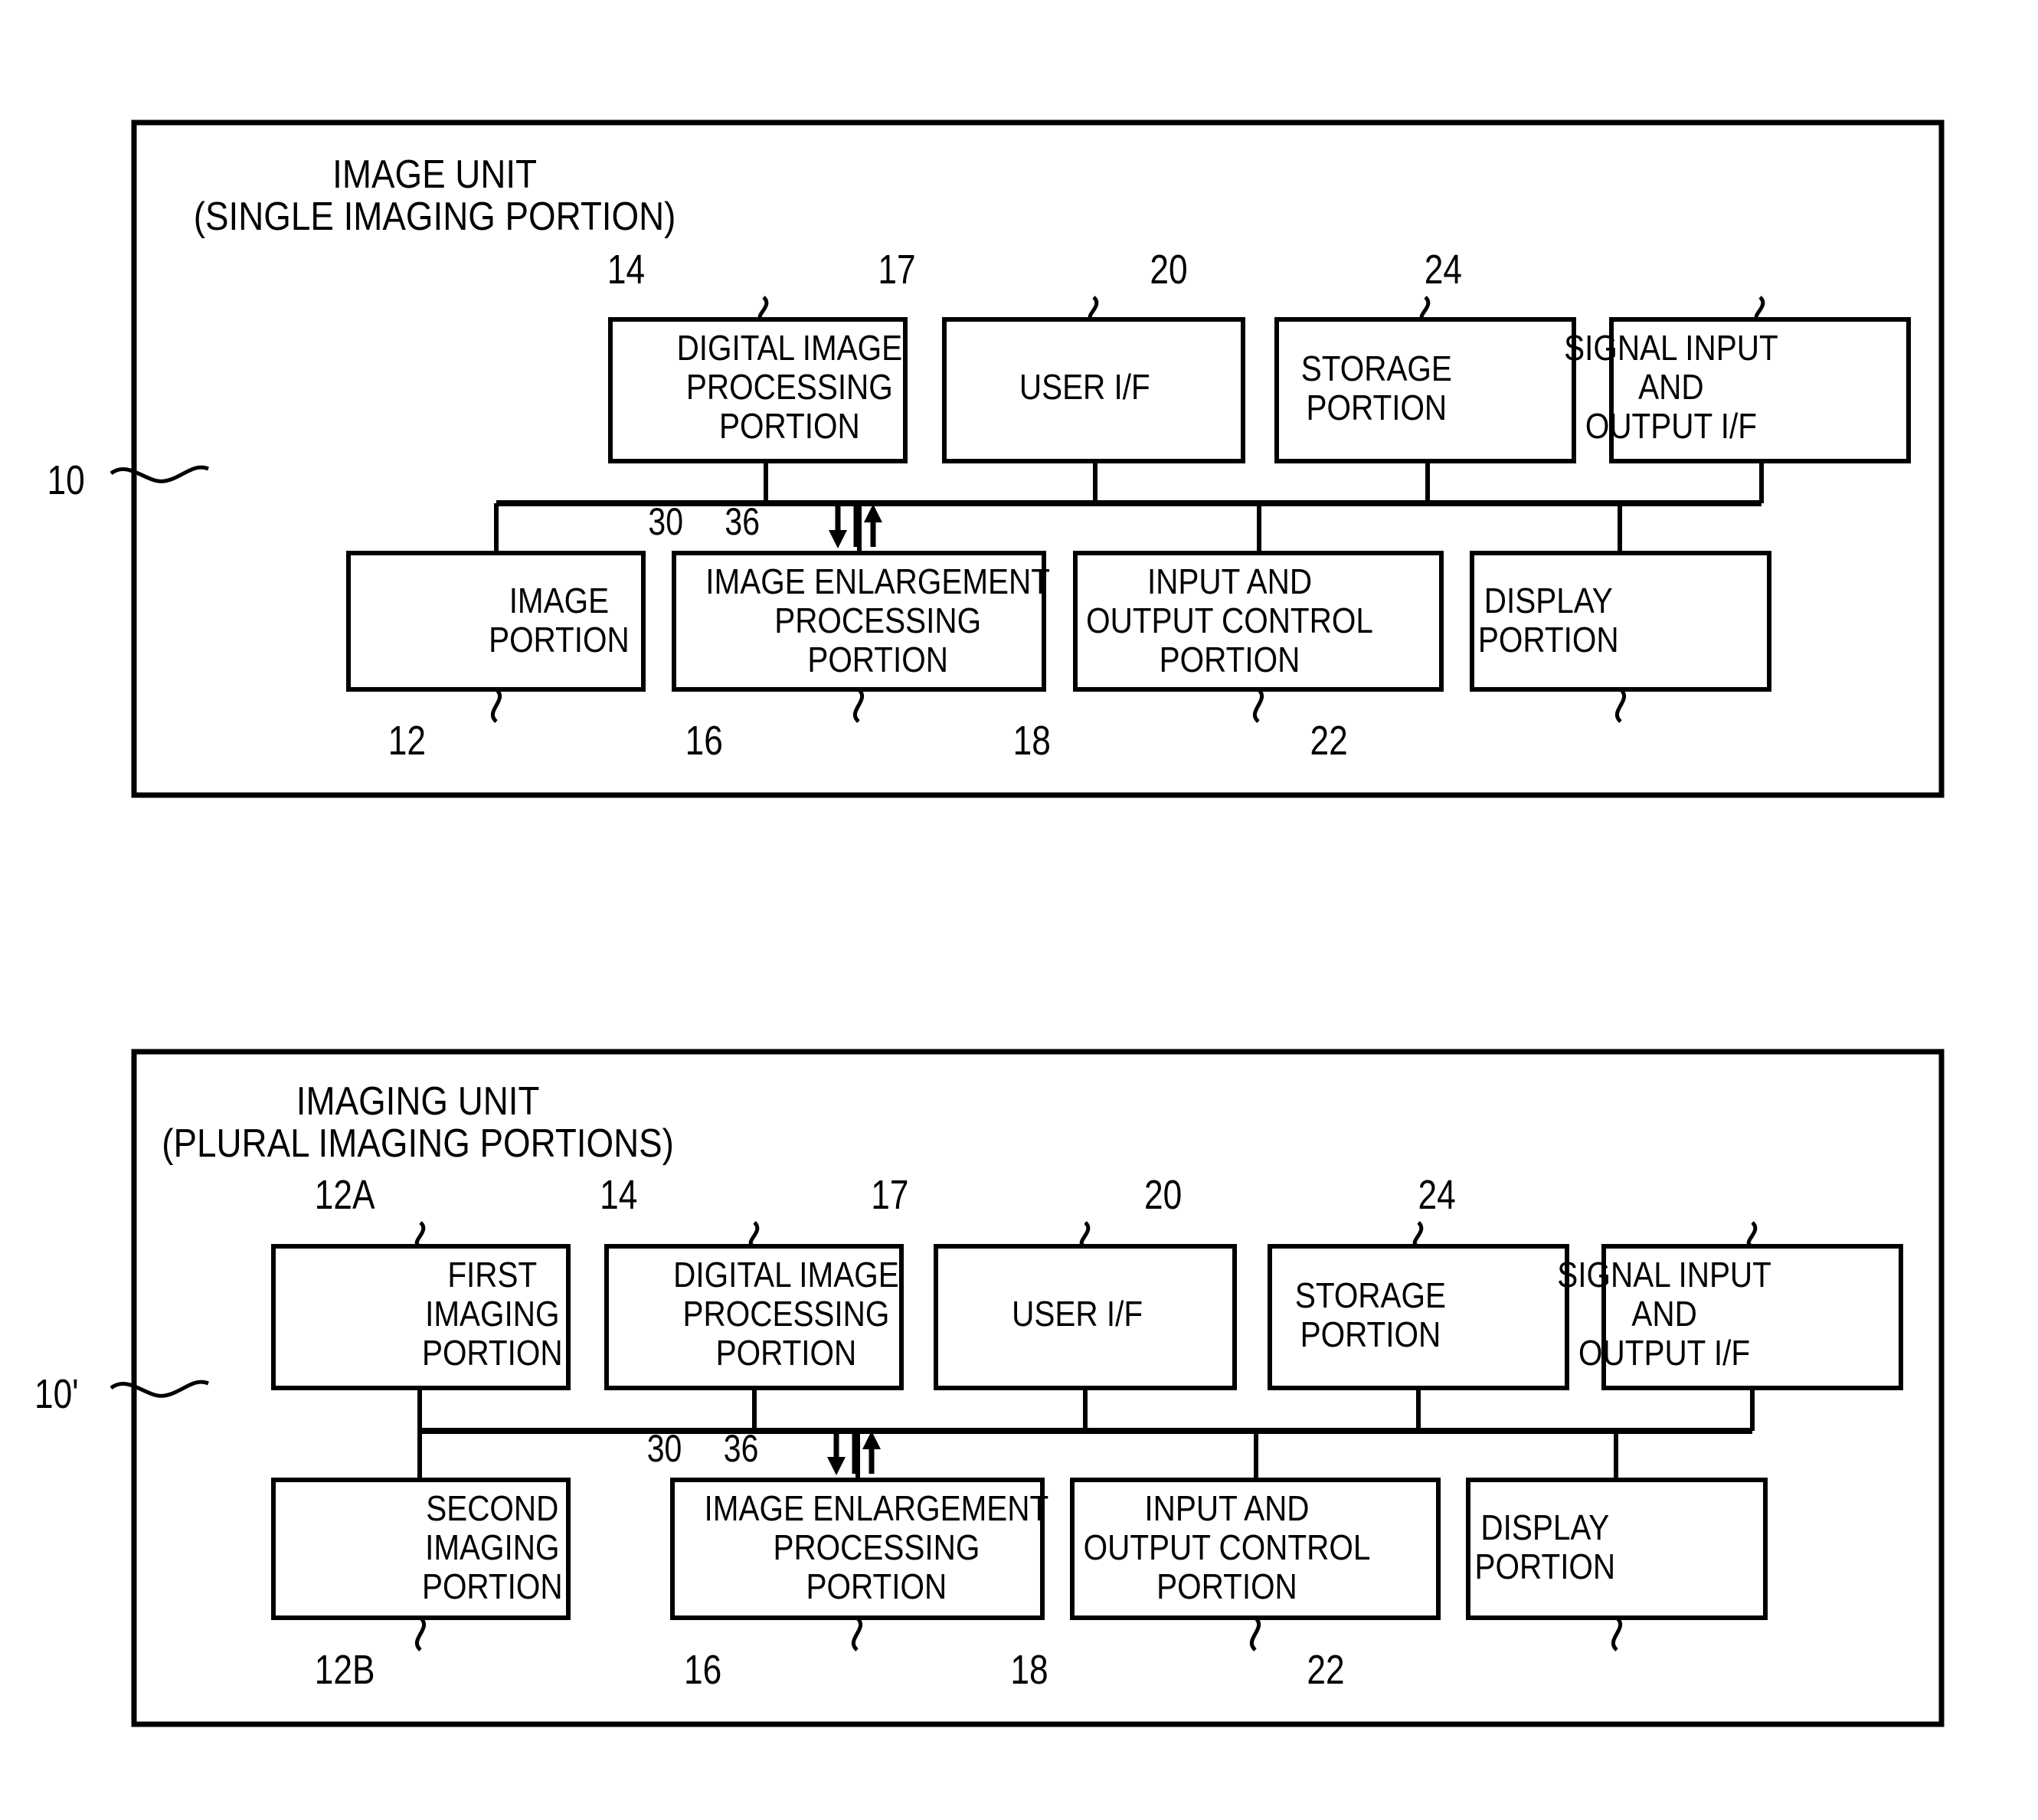  What do you see at coordinates (1617, 1549) in the screenshot?
I see `f2-box-display-portion: DISPLAY PORTION` at bounding box center [1617, 1549].